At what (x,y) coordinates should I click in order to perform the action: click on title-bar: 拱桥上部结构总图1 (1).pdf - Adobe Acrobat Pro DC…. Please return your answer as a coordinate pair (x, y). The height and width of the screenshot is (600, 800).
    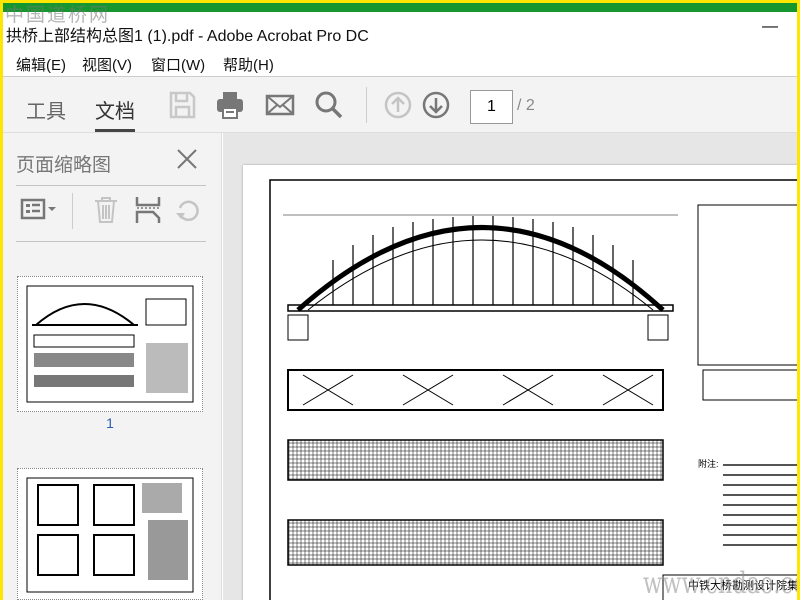
    Looking at the image, I should click on (400, 28).